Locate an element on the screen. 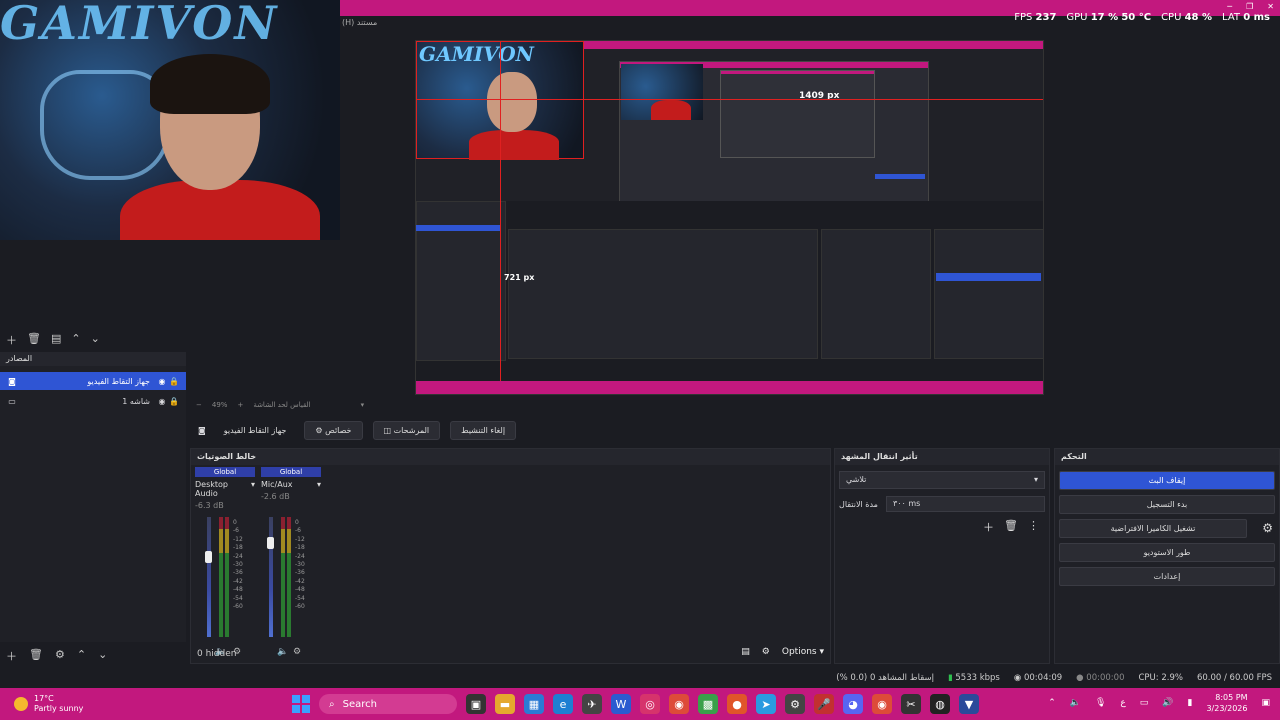 The height and width of the screenshot is (720, 1280). bitrate: 5533 kbps is located at coordinates (977, 678).